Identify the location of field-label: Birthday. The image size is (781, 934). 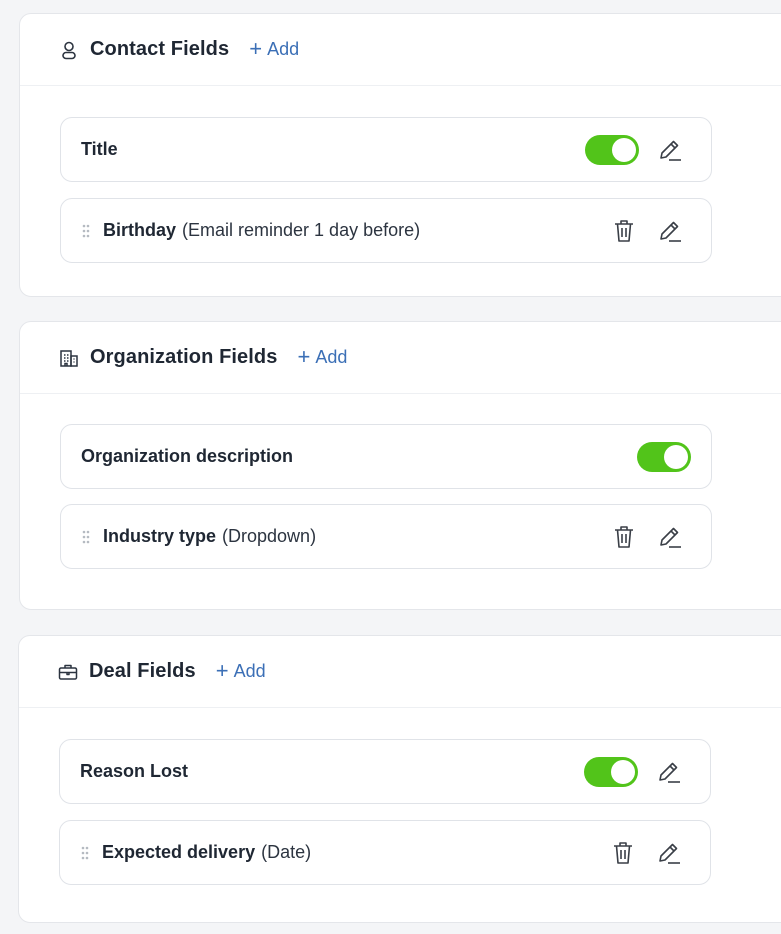
(140, 230).